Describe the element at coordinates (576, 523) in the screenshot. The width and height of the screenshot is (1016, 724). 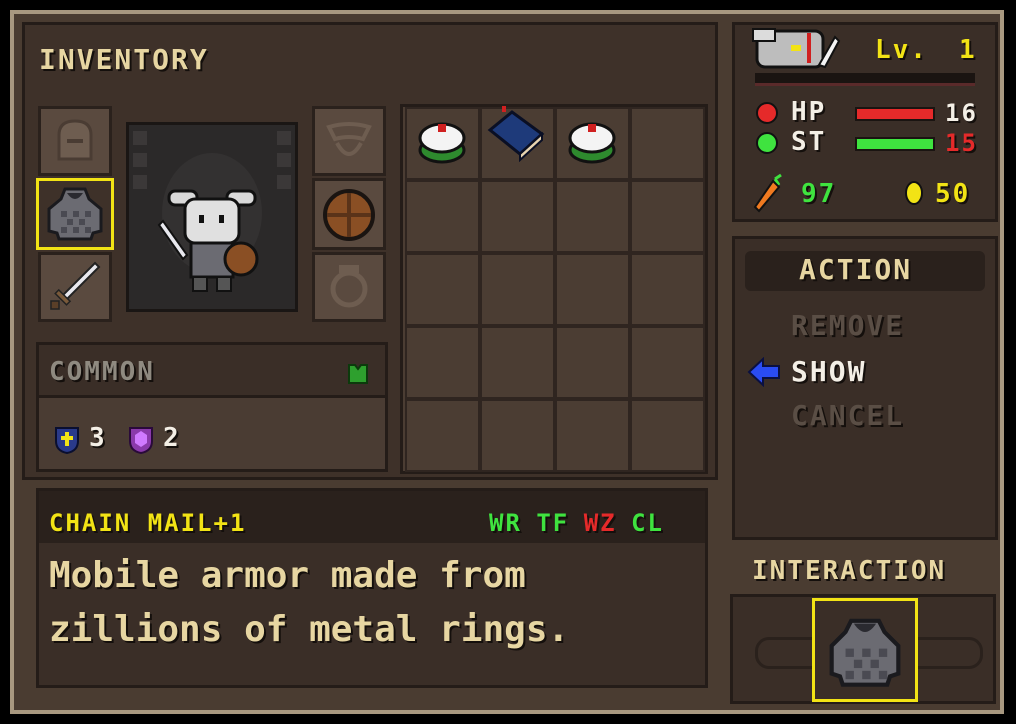
I see `class-tags: WR TF WZ CL` at that location.